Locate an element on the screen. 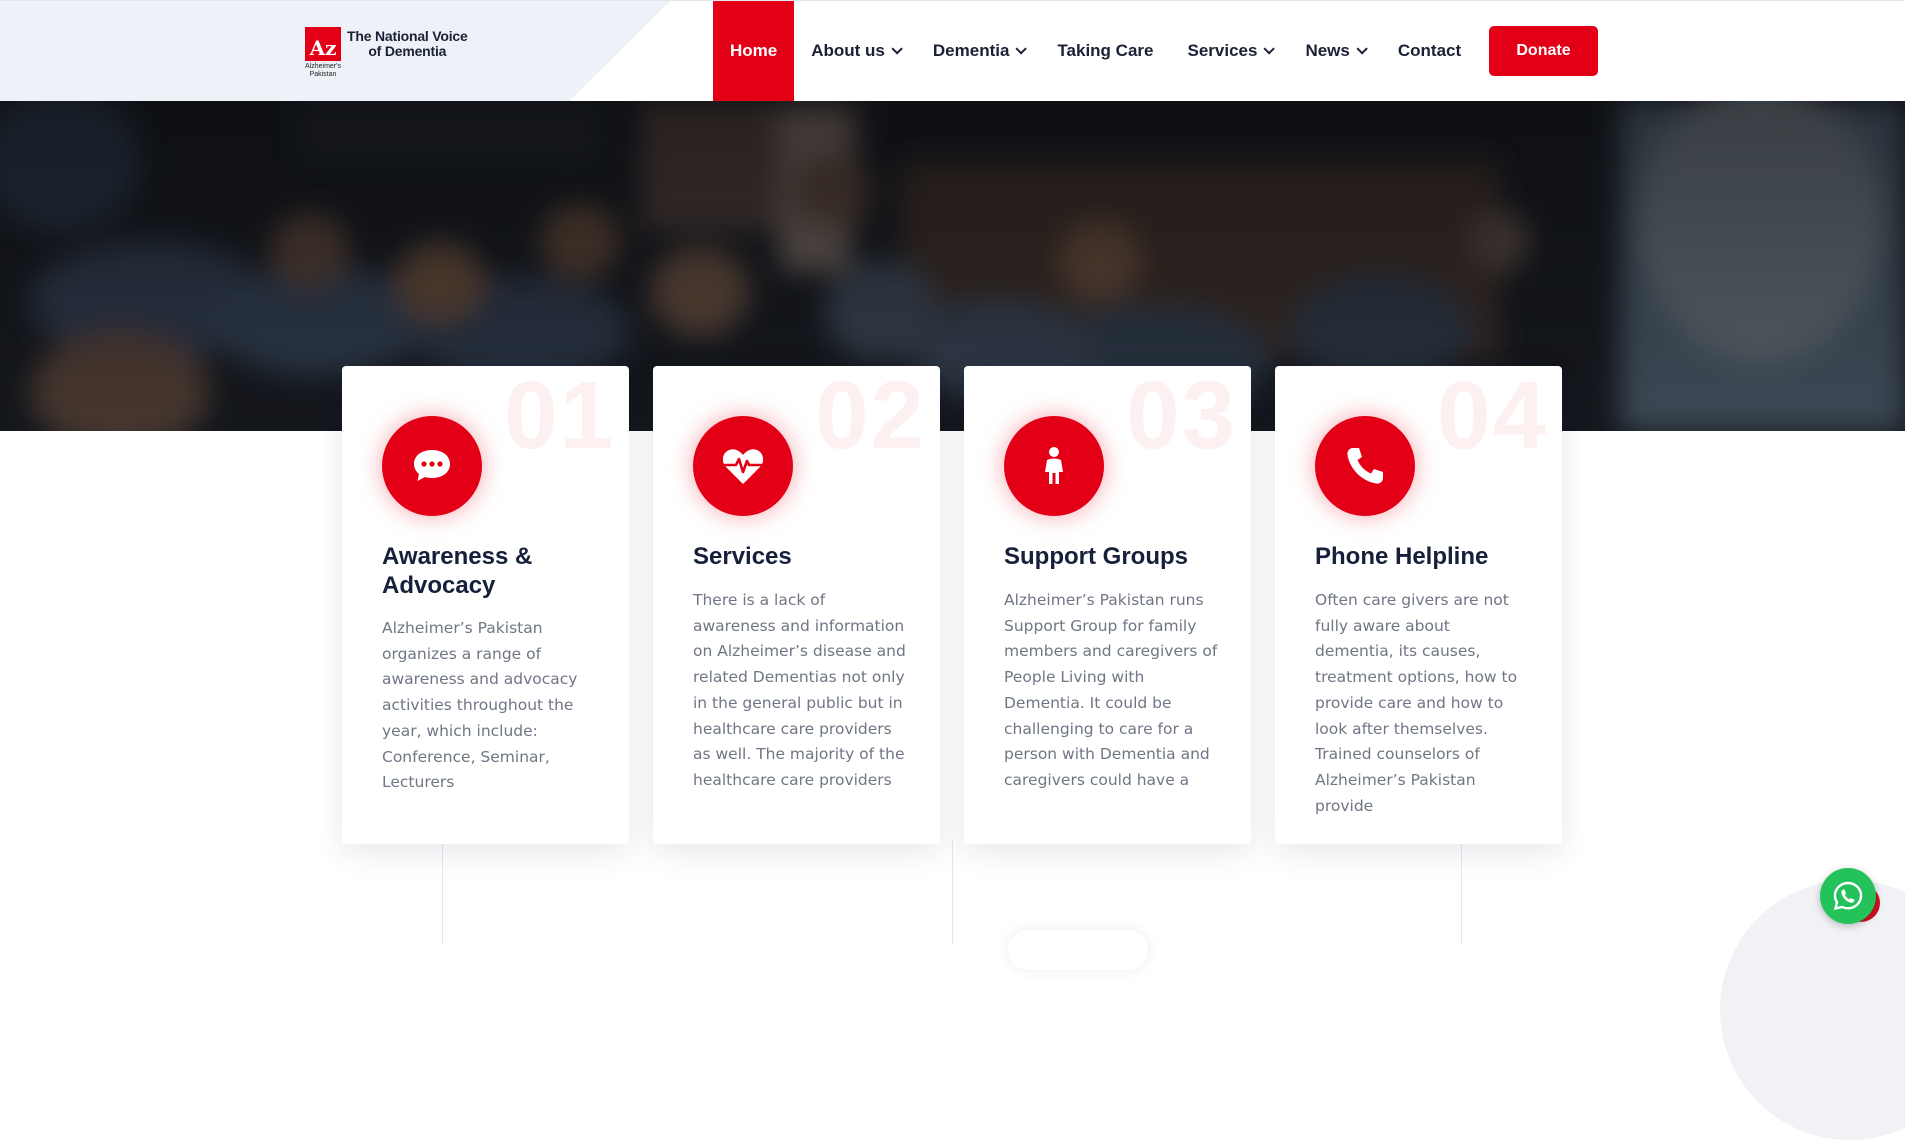 The image size is (1905, 1140). nav-home: Home is located at coordinates (754, 51).